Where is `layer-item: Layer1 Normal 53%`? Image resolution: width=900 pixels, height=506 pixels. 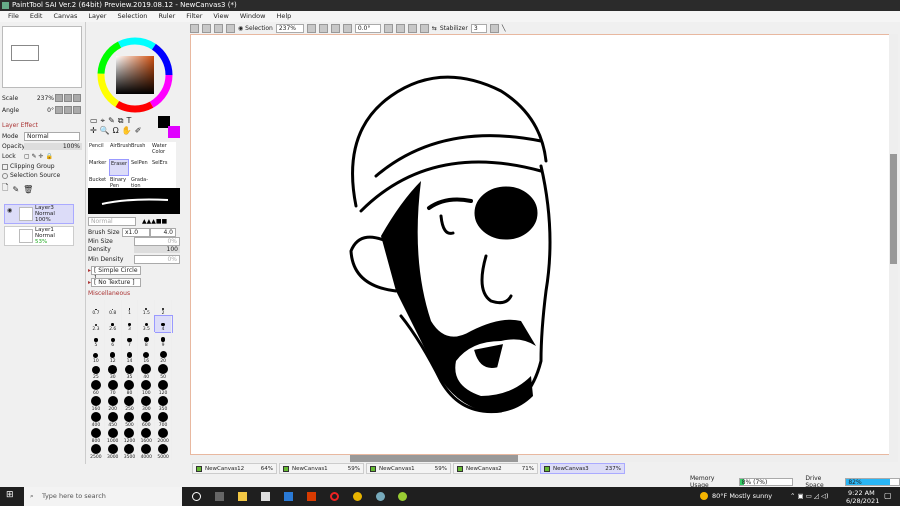
layer-item: Layer1 Normal 53% is located at coordinates (39, 236).